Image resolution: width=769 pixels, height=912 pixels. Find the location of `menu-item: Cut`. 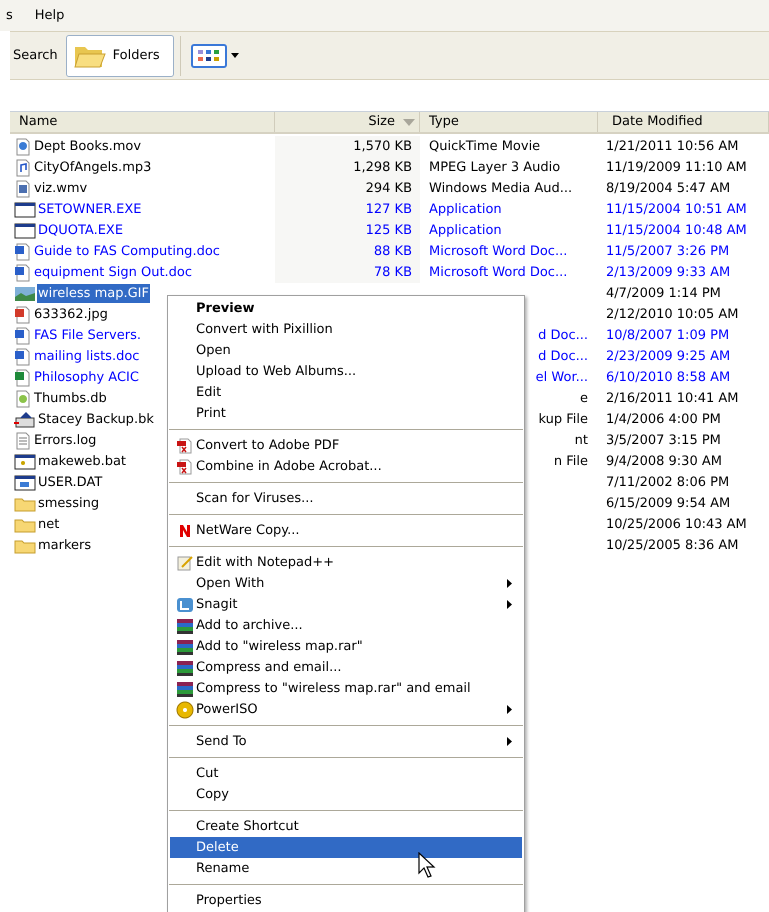

menu-item: Cut is located at coordinates (346, 773).